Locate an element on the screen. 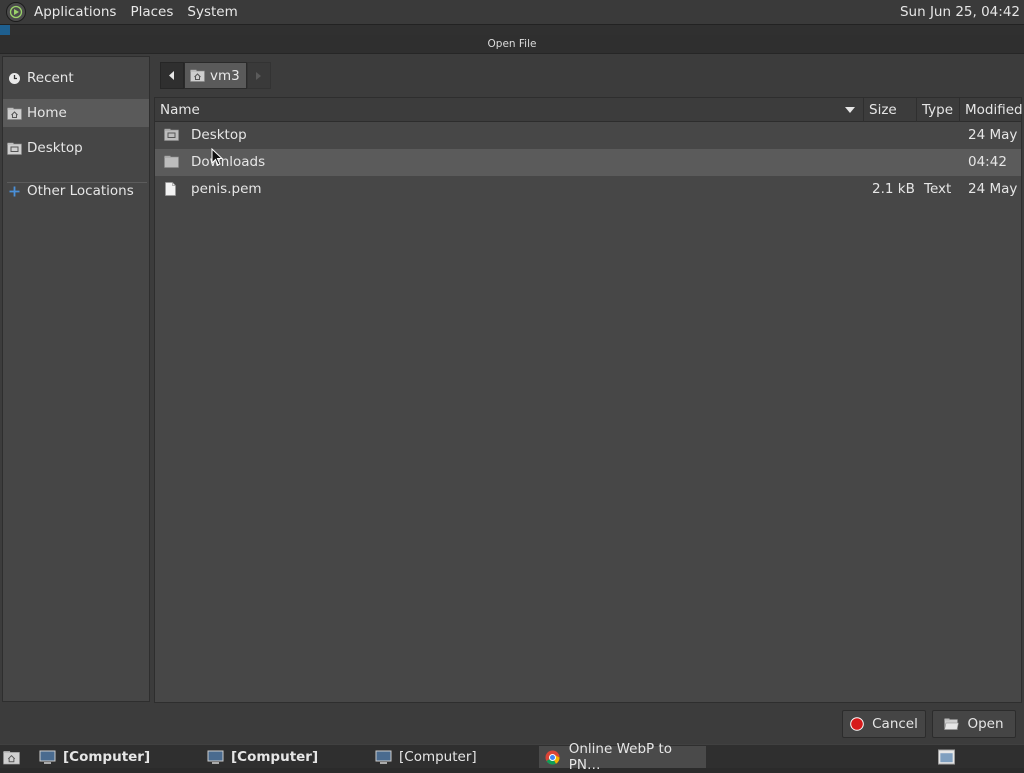 Image resolution: width=1024 pixels, height=773 pixels. column-header-size: Size is located at coordinates (890, 110).